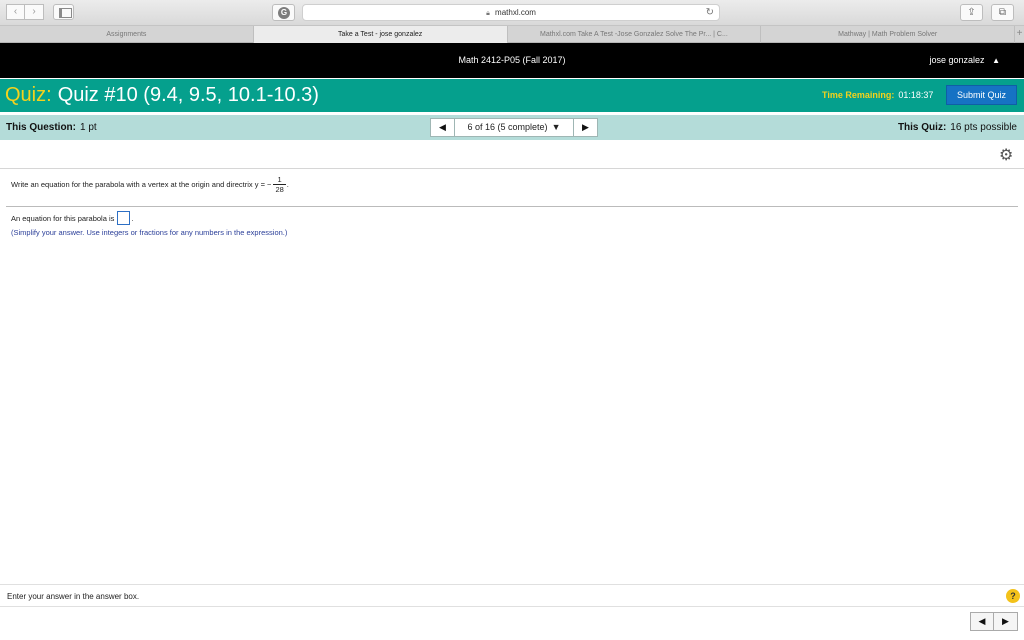 The image size is (1024, 640). What do you see at coordinates (188, 95) in the screenshot?
I see `quiz-name: Quiz #10 (9.4, 9.5, 10.1-10.3)` at bounding box center [188, 95].